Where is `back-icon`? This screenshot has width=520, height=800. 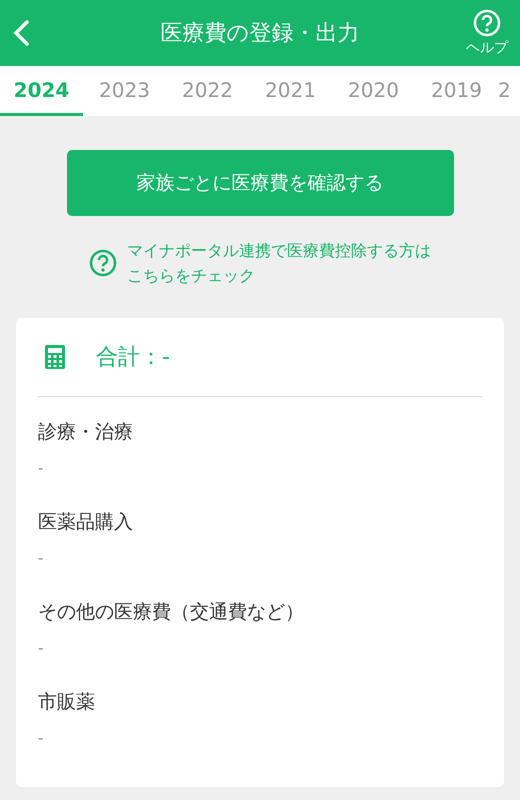
back-icon is located at coordinates (21, 33).